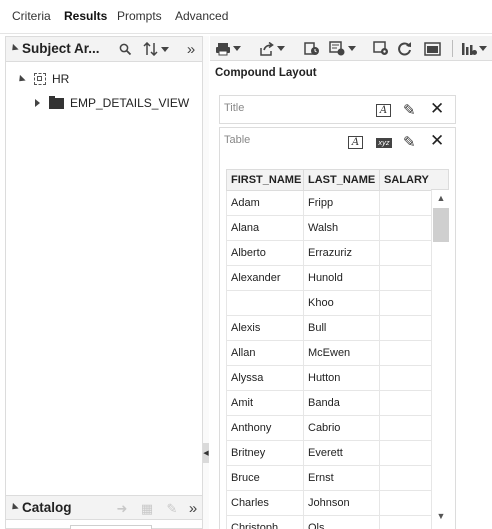 The width and height of the screenshot is (492, 529). I want to click on table-row: Khoo, so click(329, 303).